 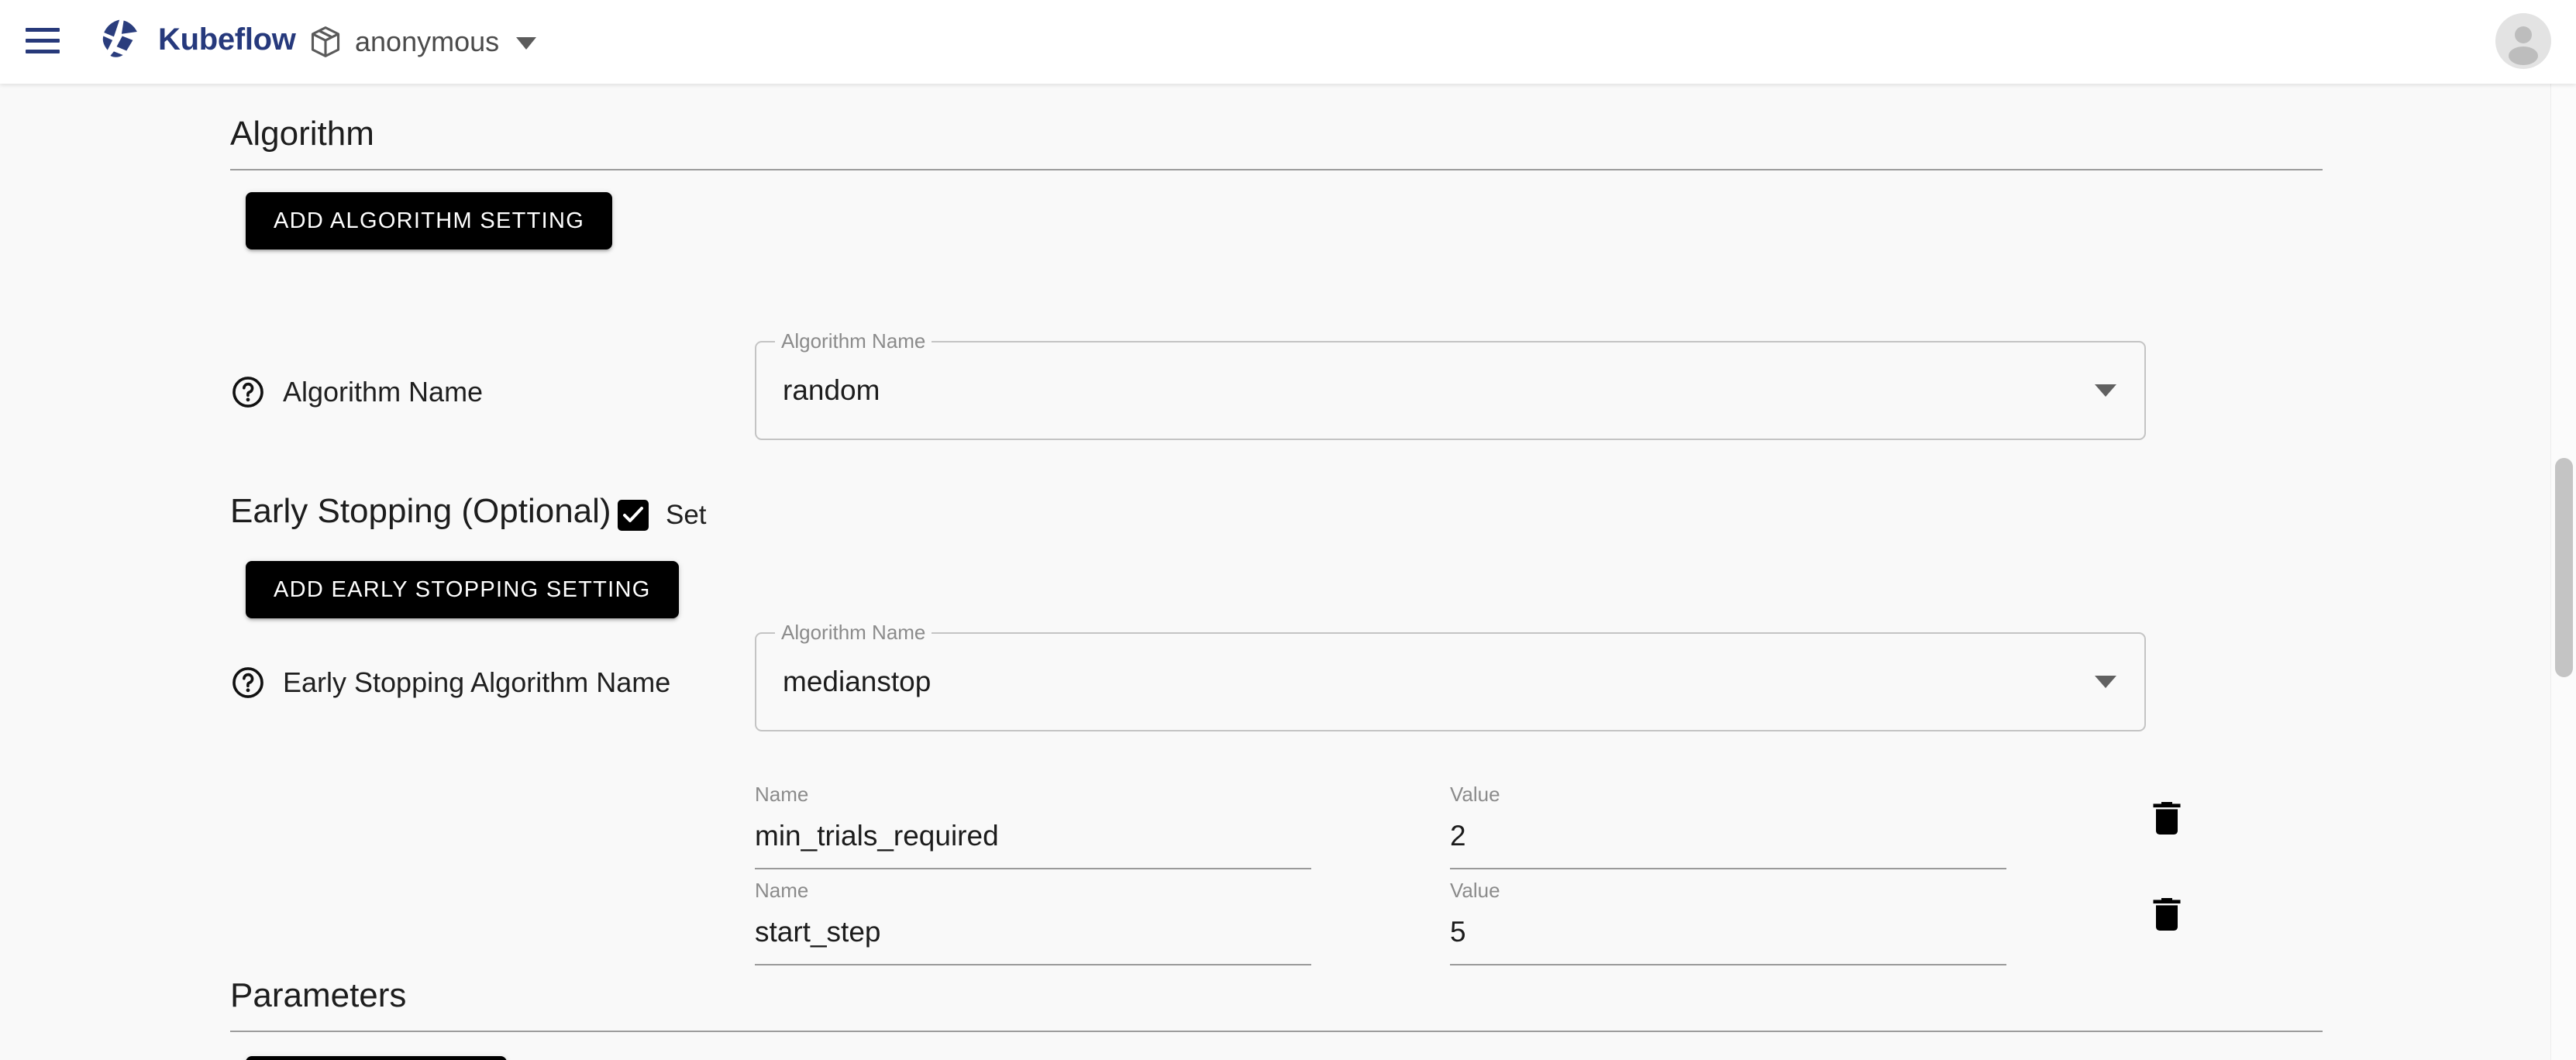 I want to click on kubeflow-logo-icon, so click(x=121, y=39).